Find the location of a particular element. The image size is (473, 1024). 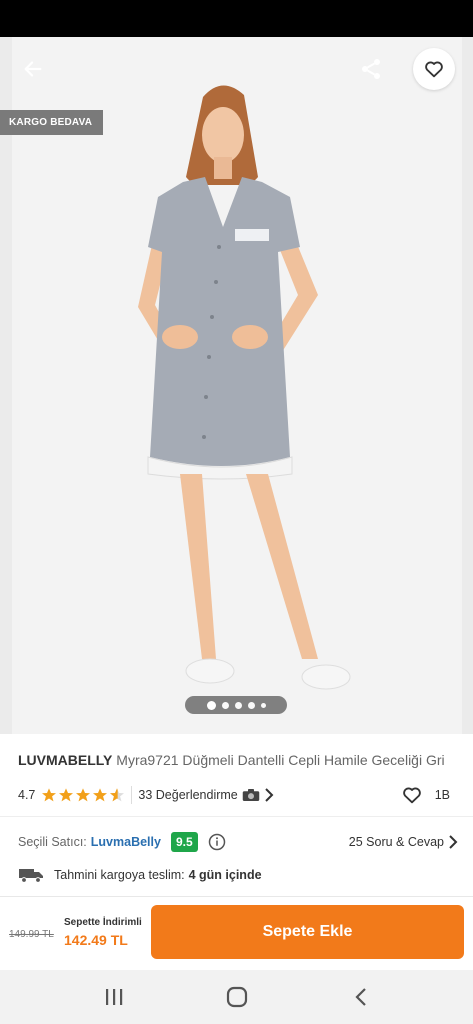

recent-apps-icon is located at coordinates (114, 997).